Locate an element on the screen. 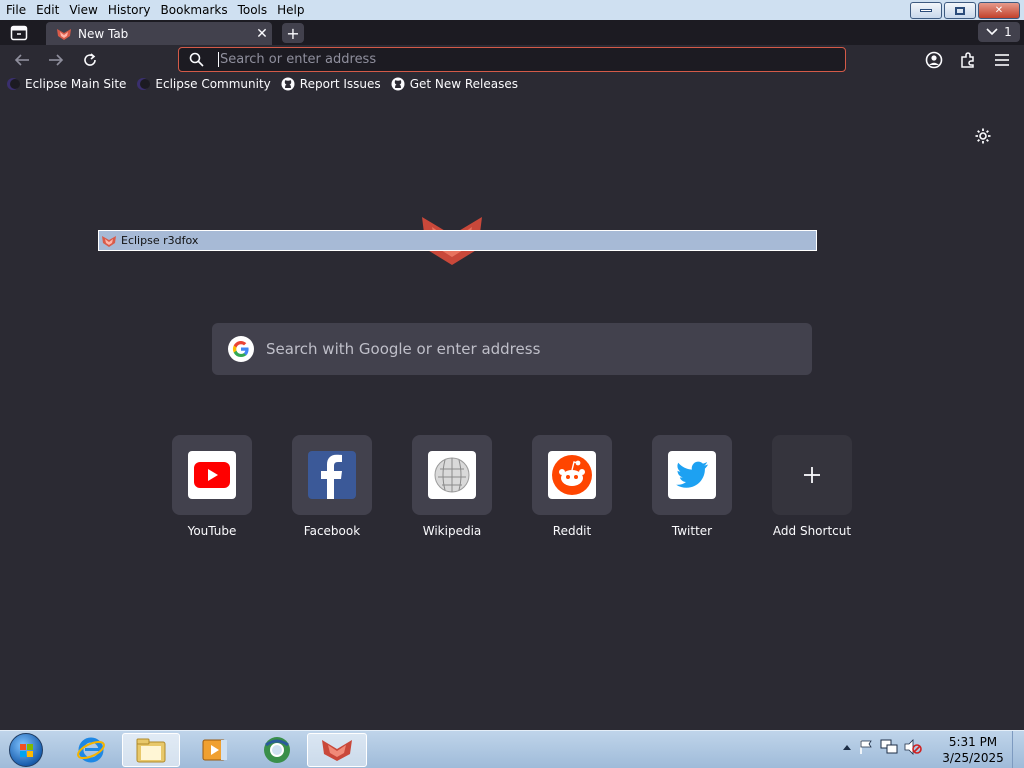  account-button is located at coordinates (934, 60).